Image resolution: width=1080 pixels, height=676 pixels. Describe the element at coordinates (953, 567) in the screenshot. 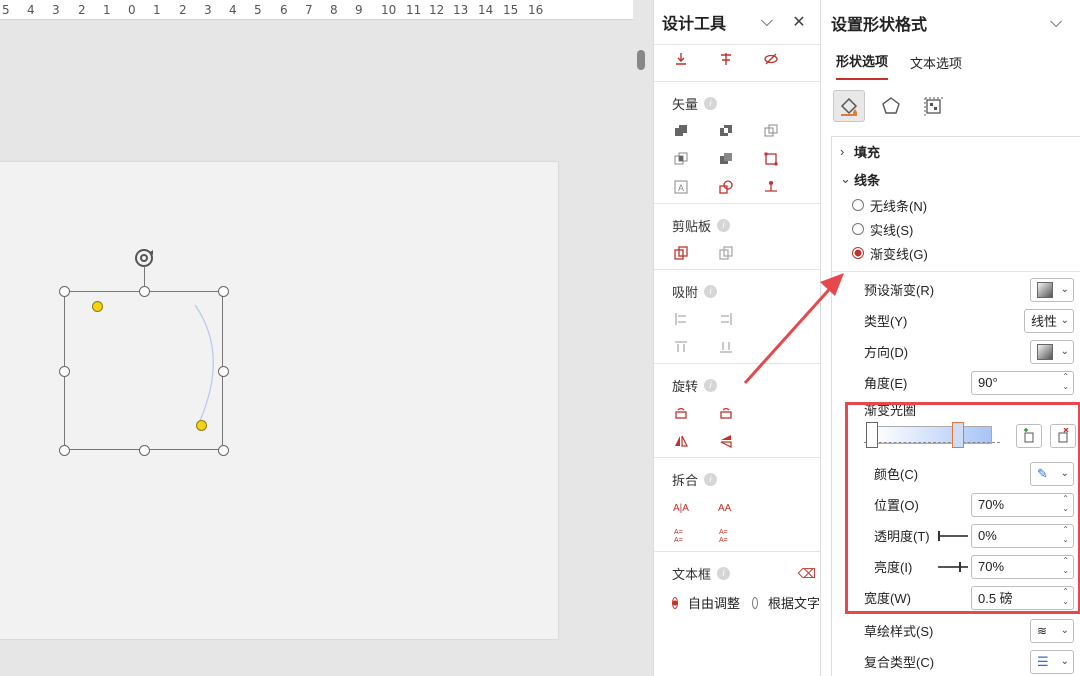

I see `brightness-slider` at that location.